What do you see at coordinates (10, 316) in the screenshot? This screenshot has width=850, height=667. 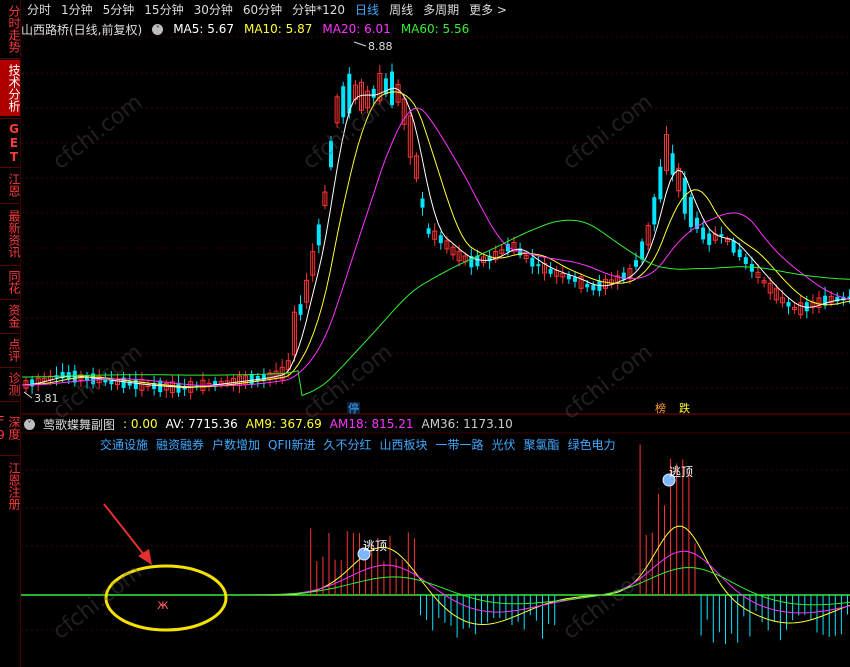 I see `sidebar-item-funds: 资金` at bounding box center [10, 316].